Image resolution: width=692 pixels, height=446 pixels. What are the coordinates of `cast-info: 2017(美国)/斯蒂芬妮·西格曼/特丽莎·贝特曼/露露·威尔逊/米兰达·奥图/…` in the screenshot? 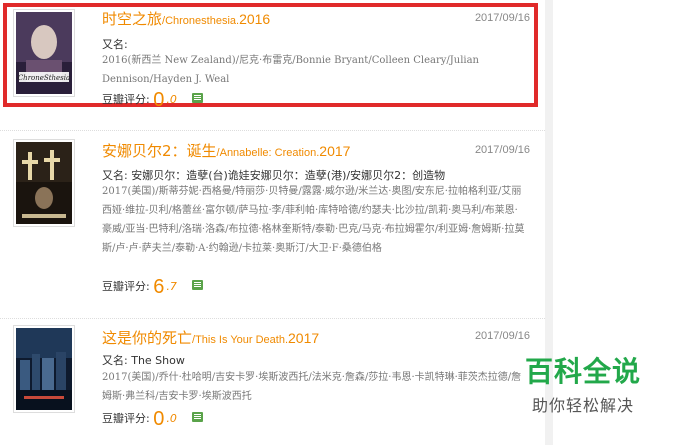 It's located at (313, 220).